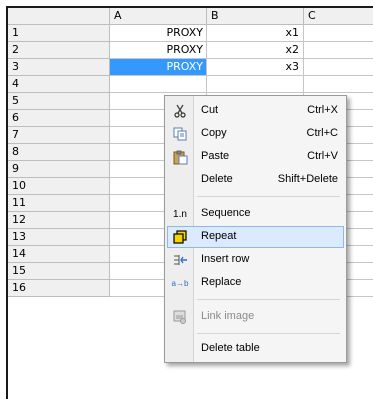 Image resolution: width=373 pixels, height=399 pixels. Describe the element at coordinates (59, 50) in the screenshot. I see `row-header: 2` at that location.